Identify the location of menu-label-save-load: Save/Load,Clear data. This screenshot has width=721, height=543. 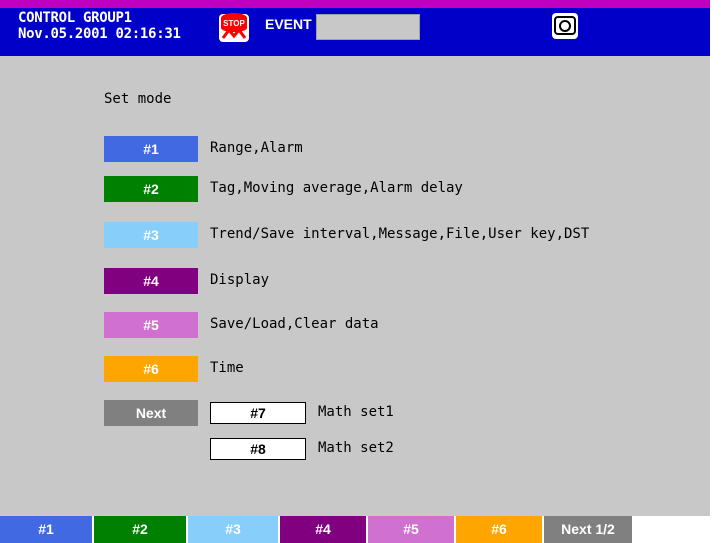
(294, 324).